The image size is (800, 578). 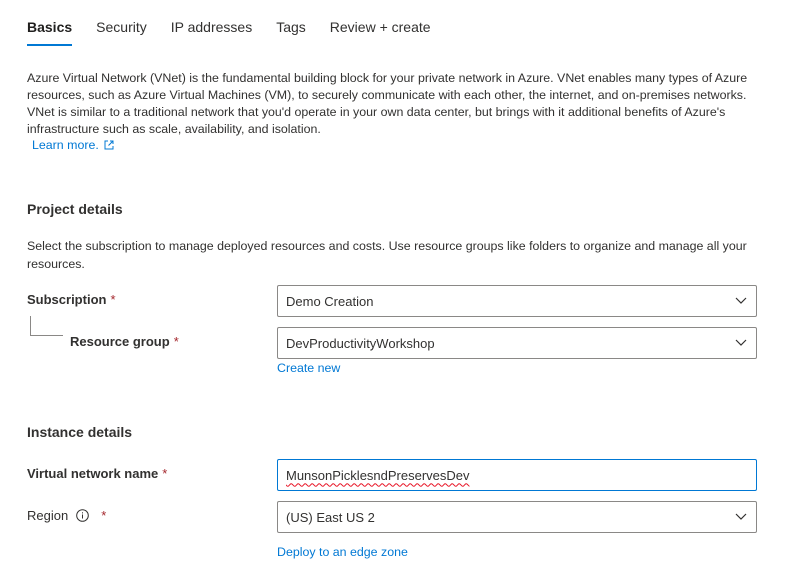 What do you see at coordinates (291, 25) in the screenshot?
I see `tab-tags: Tags` at bounding box center [291, 25].